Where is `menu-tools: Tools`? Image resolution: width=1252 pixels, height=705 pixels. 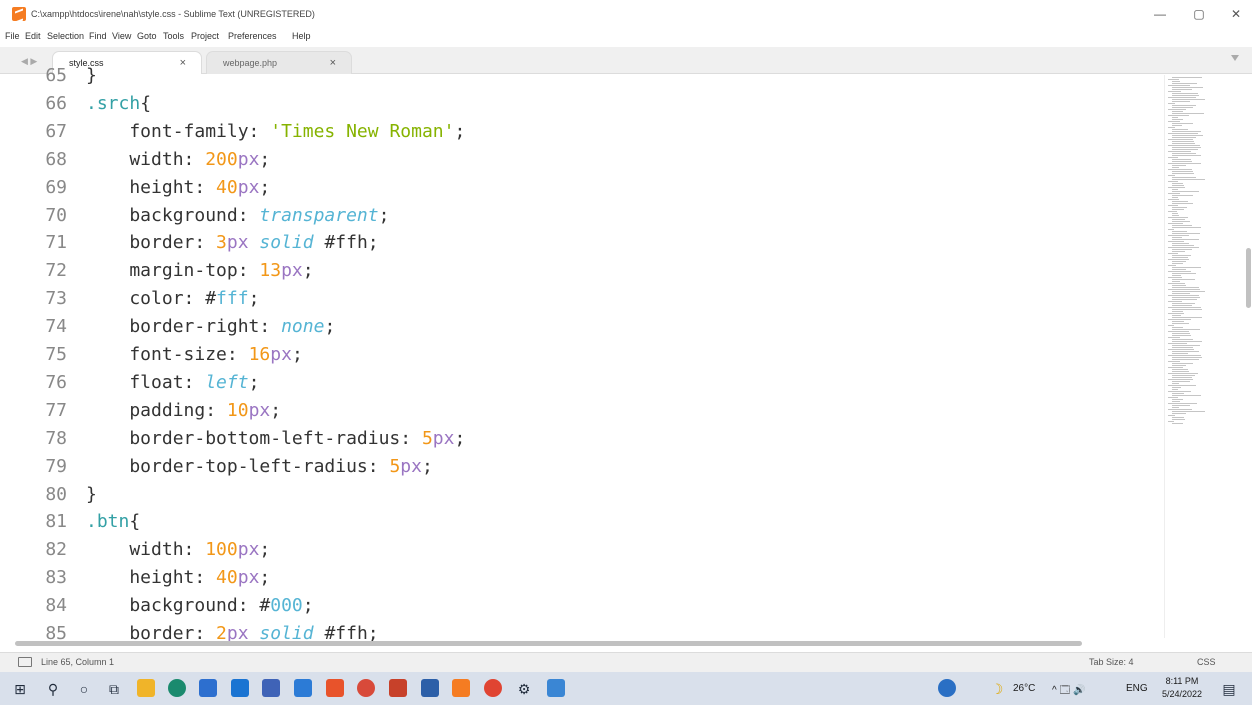 menu-tools: Tools is located at coordinates (173, 36).